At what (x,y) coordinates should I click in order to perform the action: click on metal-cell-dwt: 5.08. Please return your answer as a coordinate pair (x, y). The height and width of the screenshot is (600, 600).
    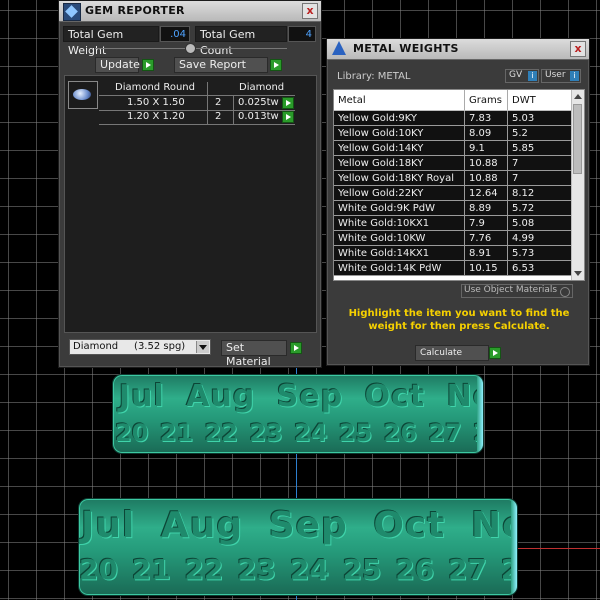
    Looking at the image, I should click on (539, 223).